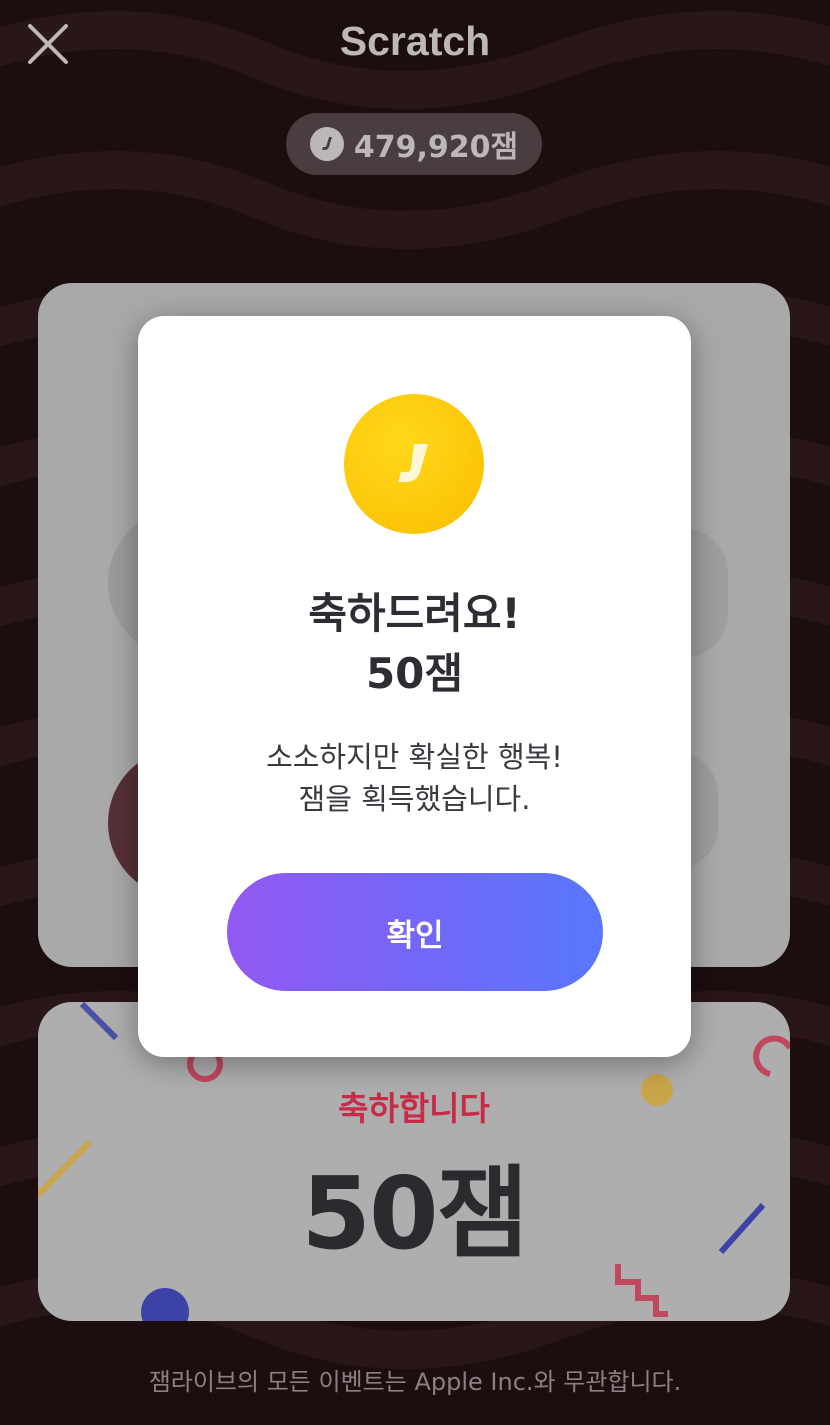  What do you see at coordinates (436, 147) in the screenshot?
I see `jam-balance-amount: 479,920잼` at bounding box center [436, 147].